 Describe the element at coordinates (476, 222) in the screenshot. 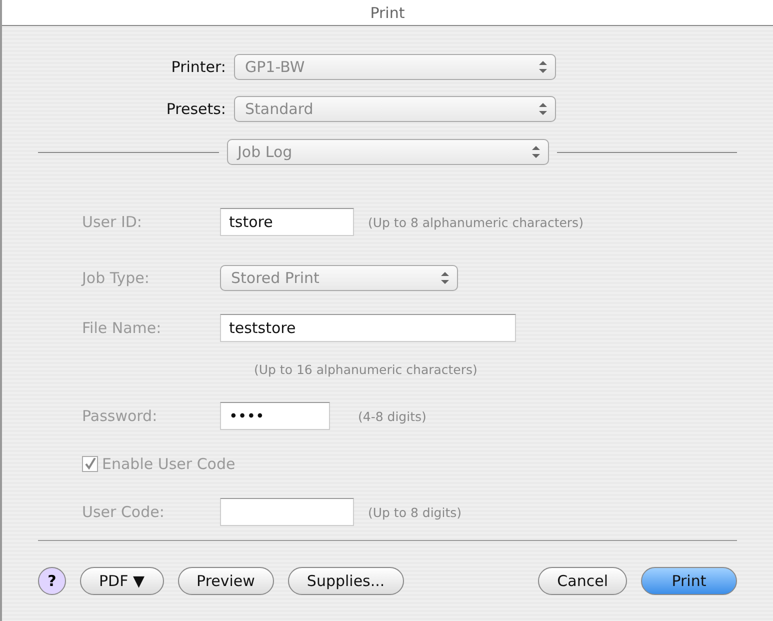

I see `hint-text: (Up to 8 alphanumeric characters)` at that location.